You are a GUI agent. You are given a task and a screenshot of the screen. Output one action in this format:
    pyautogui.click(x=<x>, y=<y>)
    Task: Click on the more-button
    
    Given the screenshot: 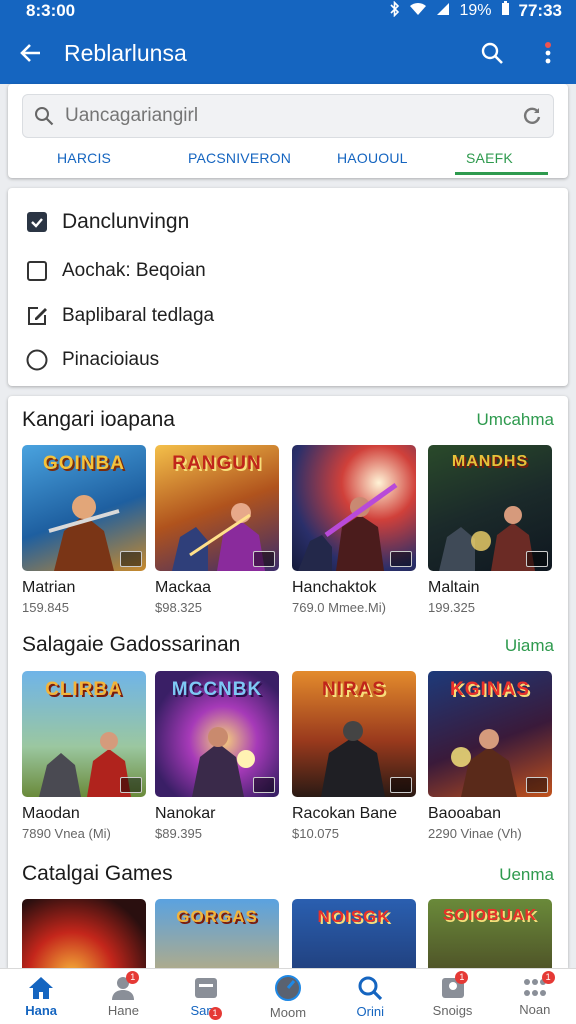 What is the action you would take?
    pyautogui.click(x=548, y=53)
    